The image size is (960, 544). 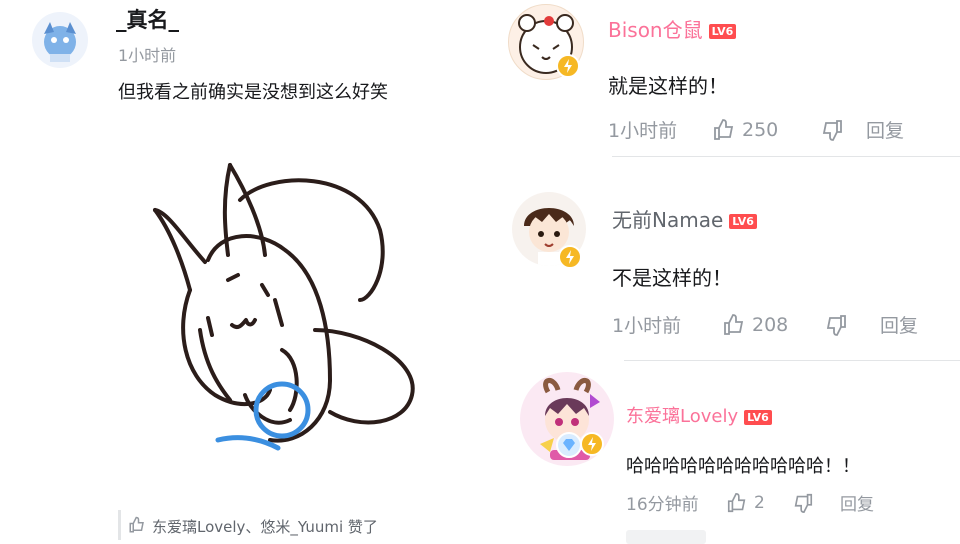 What do you see at coordinates (655, 30) in the screenshot?
I see `reply-username-text: Bison仓鼠` at bounding box center [655, 30].